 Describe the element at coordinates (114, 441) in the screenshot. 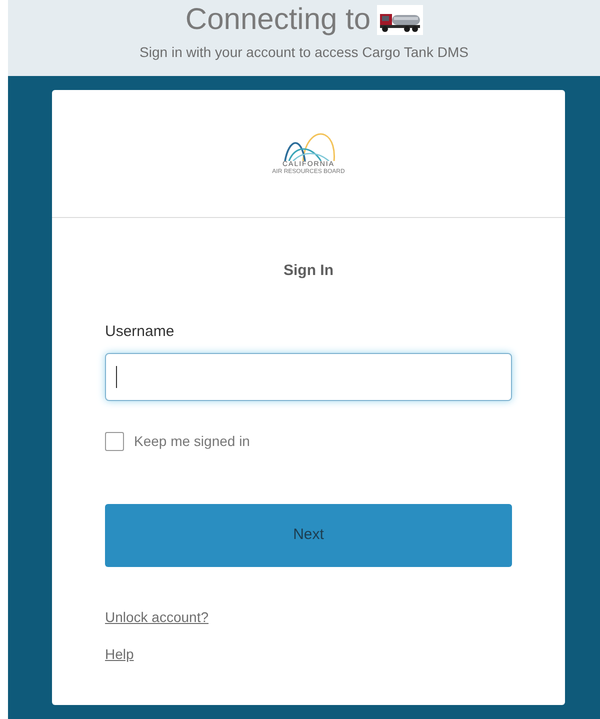

I see `checkbox` at that location.